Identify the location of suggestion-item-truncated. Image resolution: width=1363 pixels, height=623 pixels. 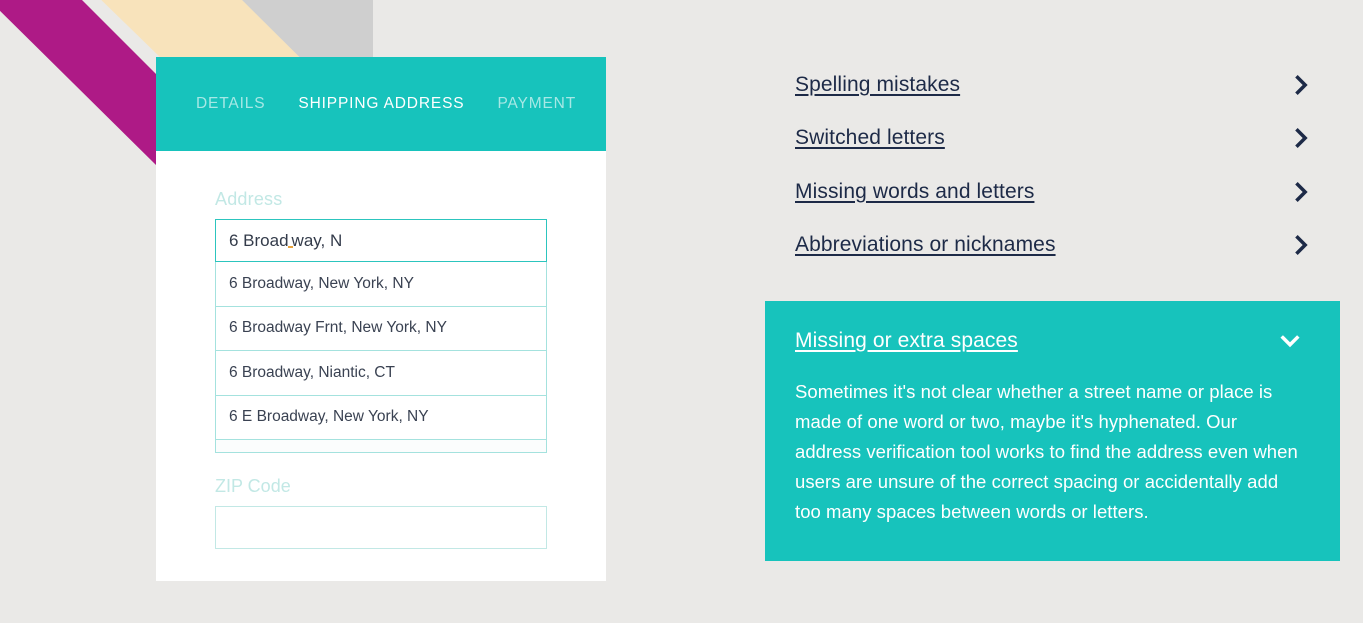
(381, 446).